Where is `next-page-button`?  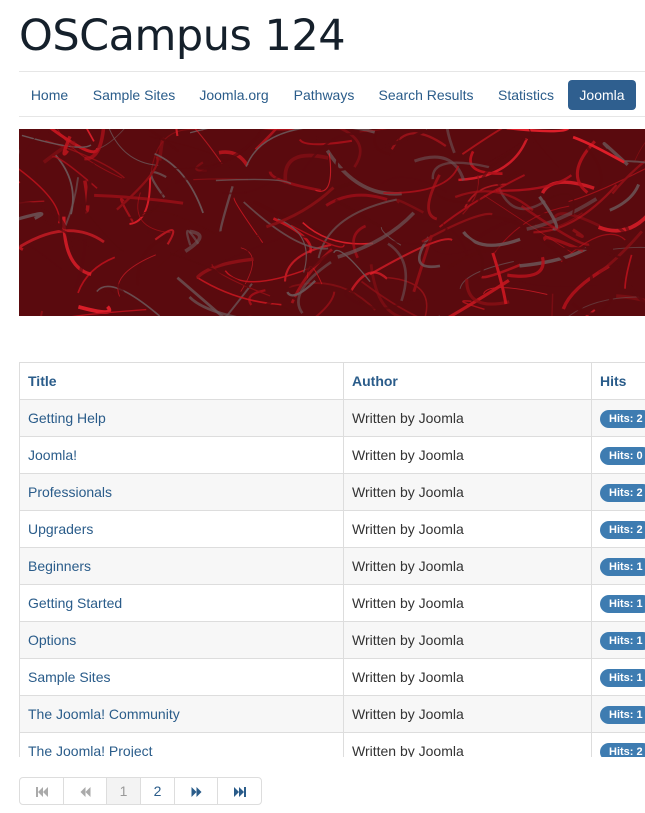
next-page-button is located at coordinates (196, 791).